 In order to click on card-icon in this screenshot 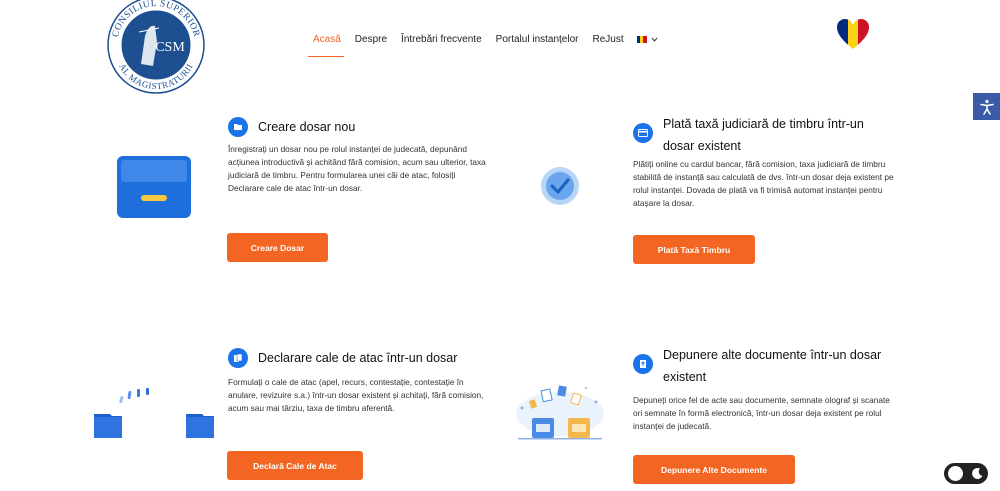, I will do `click(643, 133)`.